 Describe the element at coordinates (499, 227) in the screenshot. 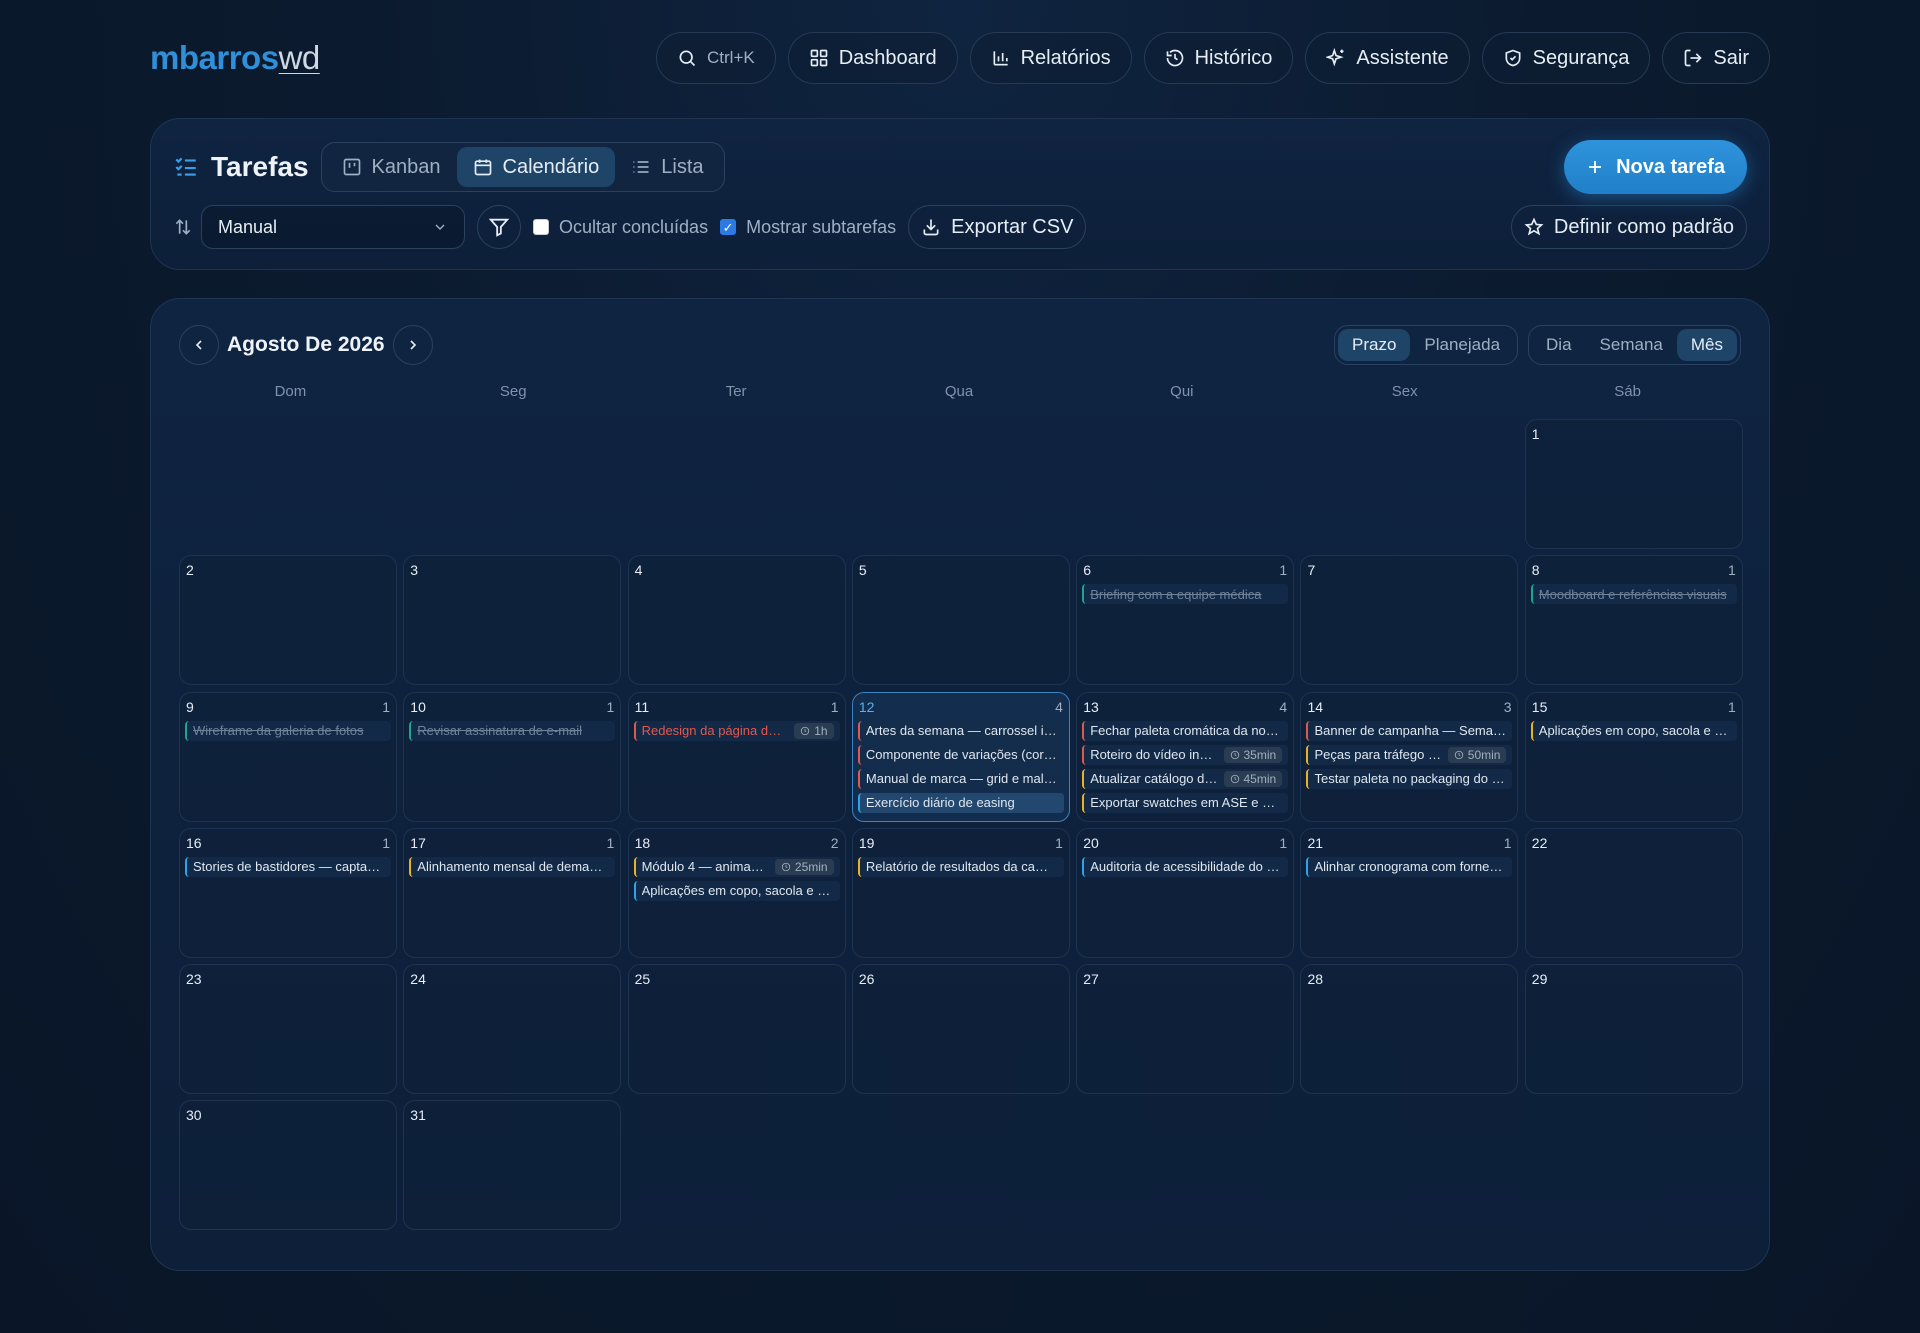

I see `filter-button` at that location.